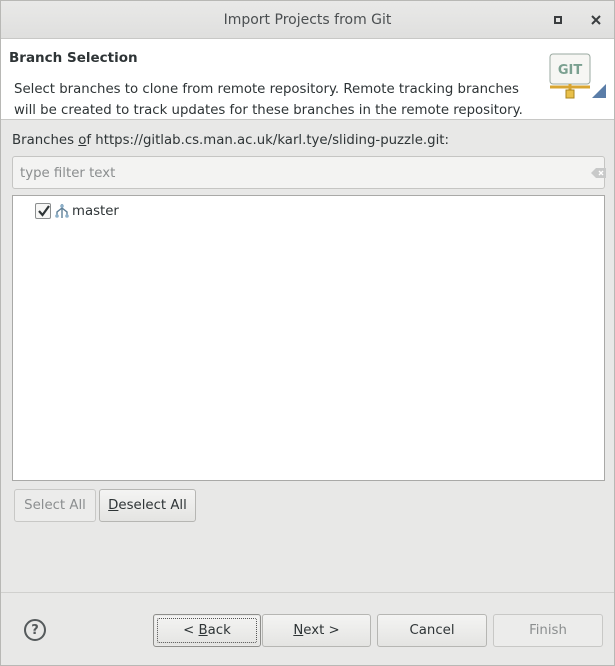  I want to click on cancel-label: Cancel, so click(432, 630).